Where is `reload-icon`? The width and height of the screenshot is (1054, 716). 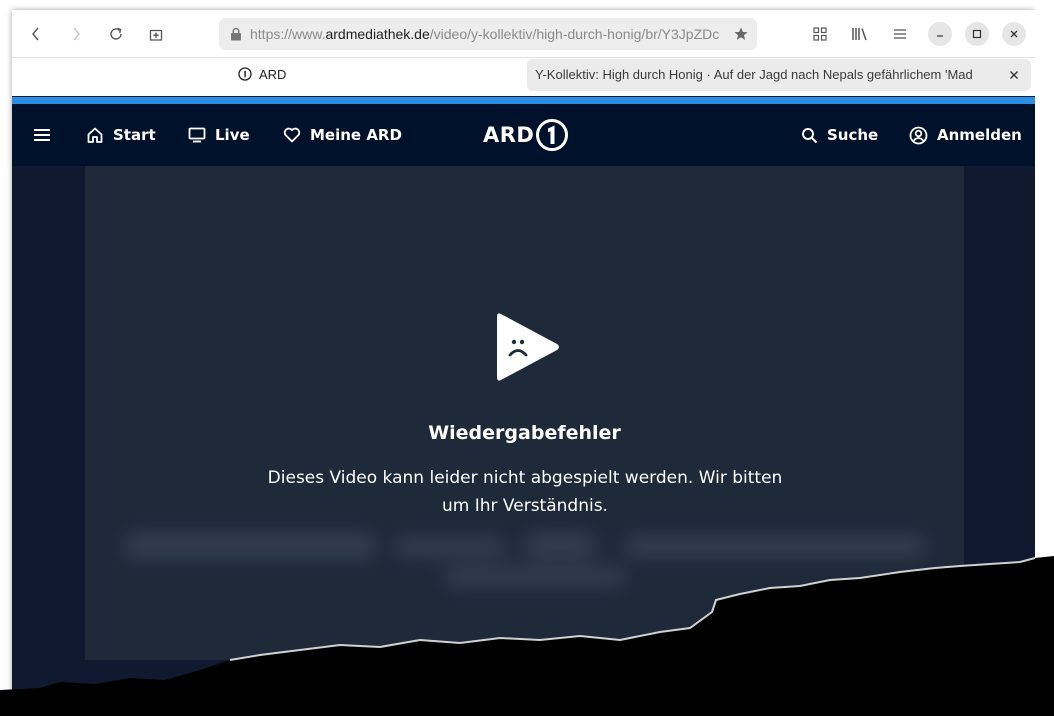
reload-icon is located at coordinates (116, 33).